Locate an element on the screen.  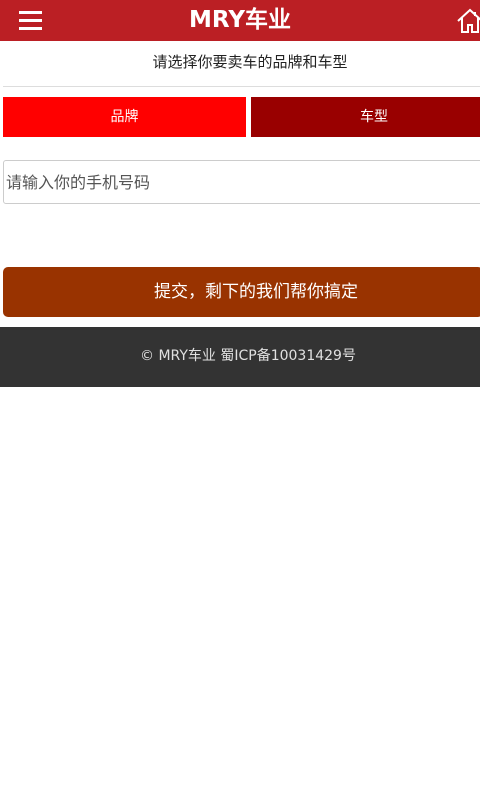
tab-brand: 品牌 is located at coordinates (124, 117).